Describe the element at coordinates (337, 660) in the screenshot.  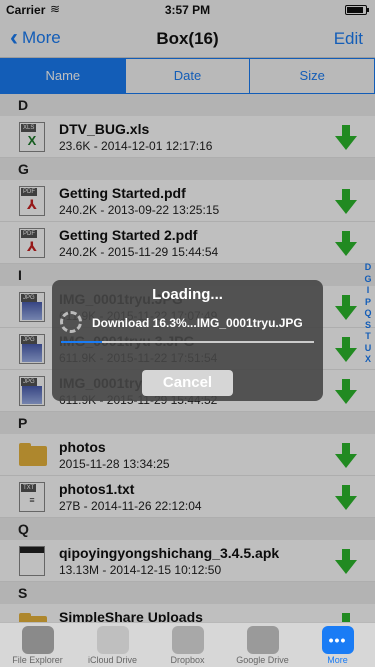
I see `tab-label: More` at that location.